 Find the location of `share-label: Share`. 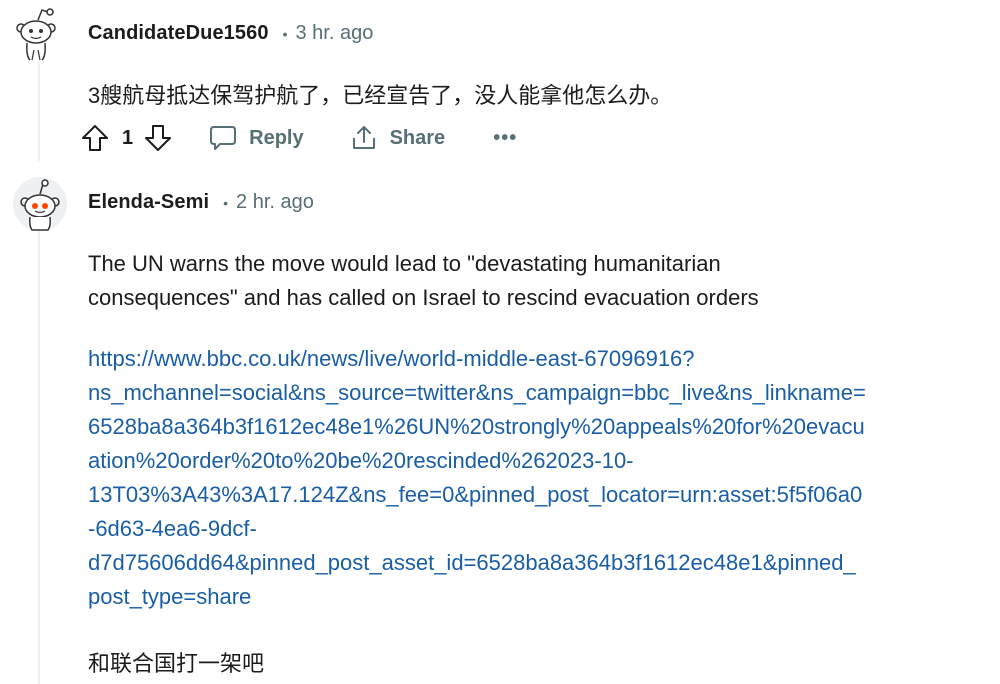

share-label: Share is located at coordinates (417, 137).